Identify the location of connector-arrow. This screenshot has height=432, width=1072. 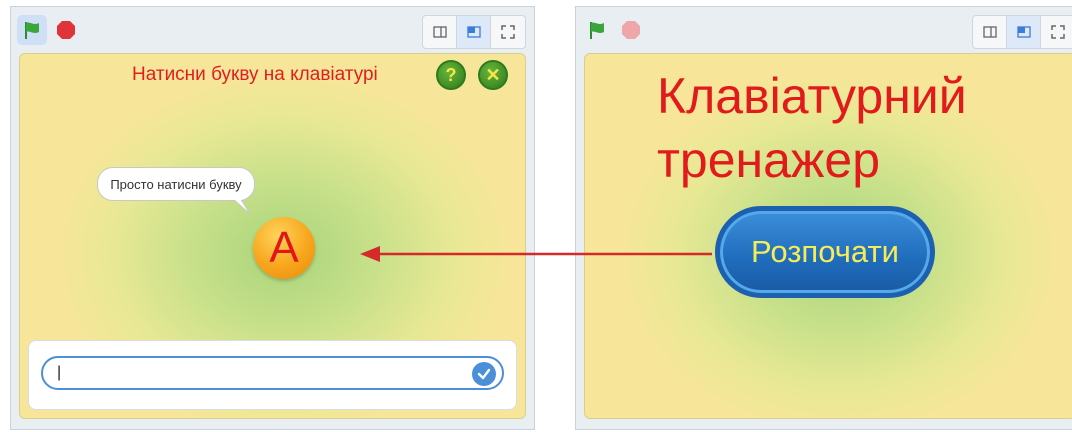
(536, 254).